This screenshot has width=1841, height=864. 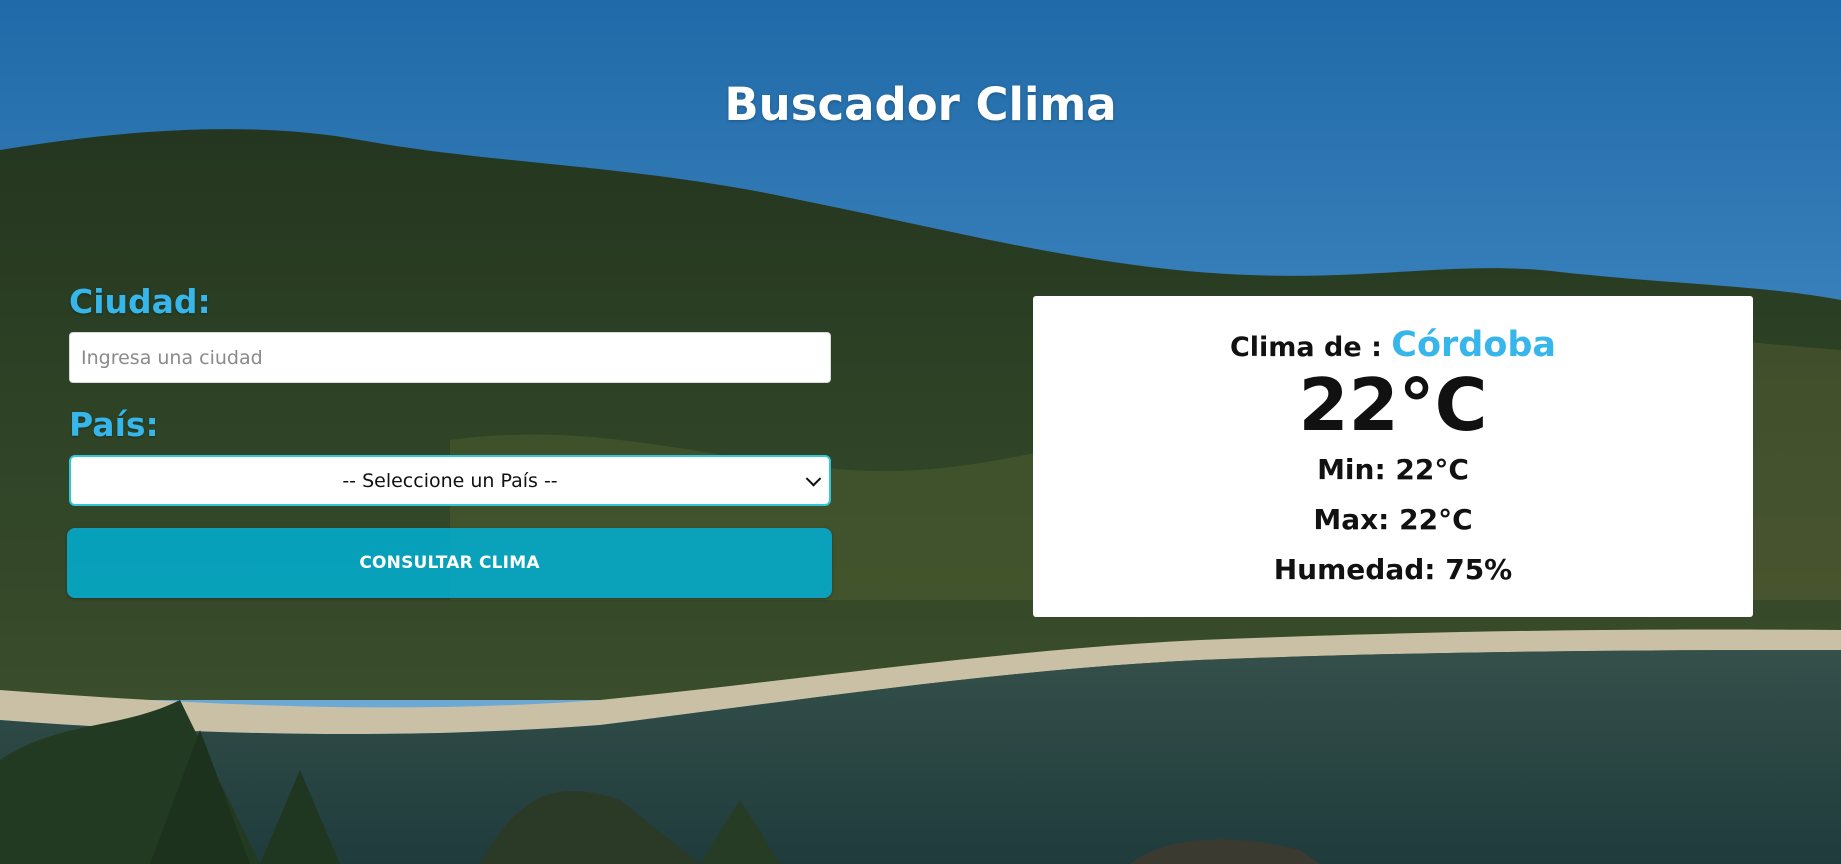 I want to click on country-select-value: -- Seleccione un País --, so click(x=450, y=480).